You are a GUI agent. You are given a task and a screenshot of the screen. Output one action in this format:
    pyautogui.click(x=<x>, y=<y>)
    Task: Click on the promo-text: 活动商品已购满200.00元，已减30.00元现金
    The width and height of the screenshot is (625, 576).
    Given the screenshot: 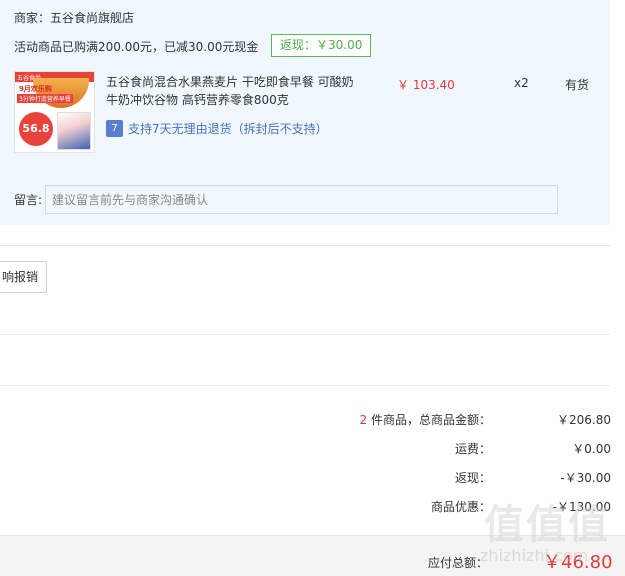 What is the action you would take?
    pyautogui.click(x=136, y=47)
    